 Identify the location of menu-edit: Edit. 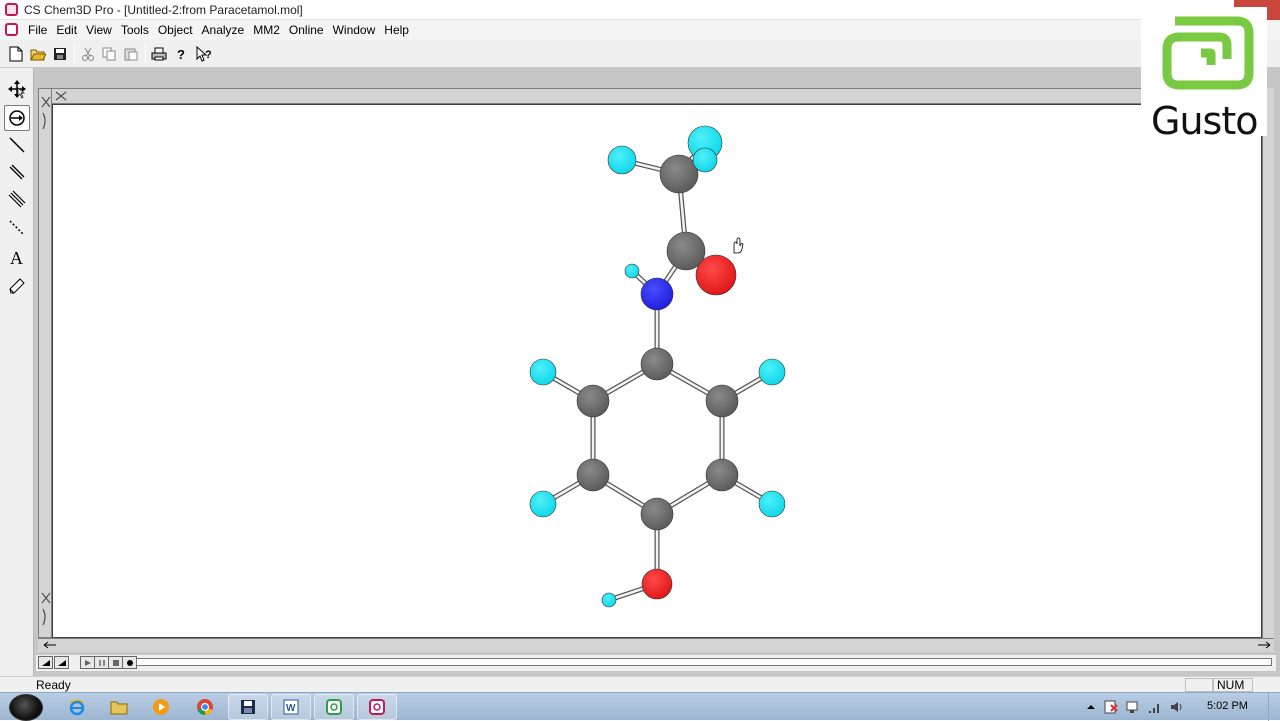
(71, 30).